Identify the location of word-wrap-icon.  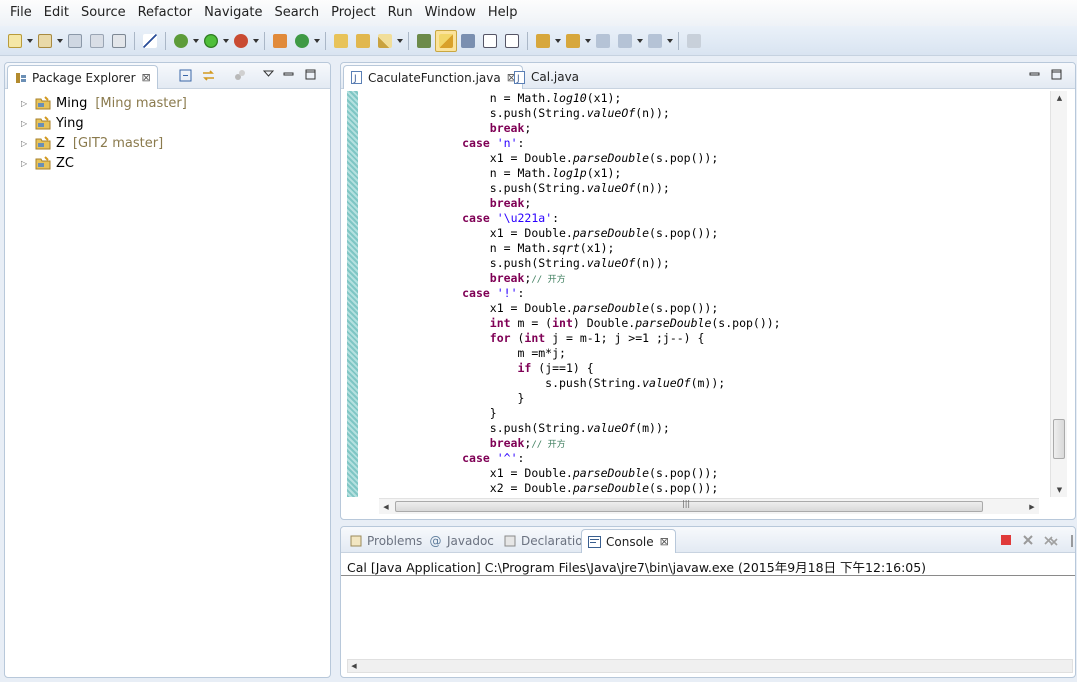
(468, 41).